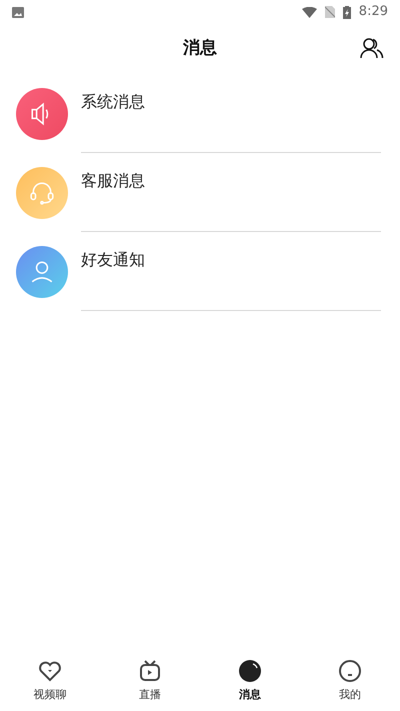 Image resolution: width=400 pixels, height=711 pixels. Describe the element at coordinates (42, 272) in the screenshot. I see `person-icon` at that location.